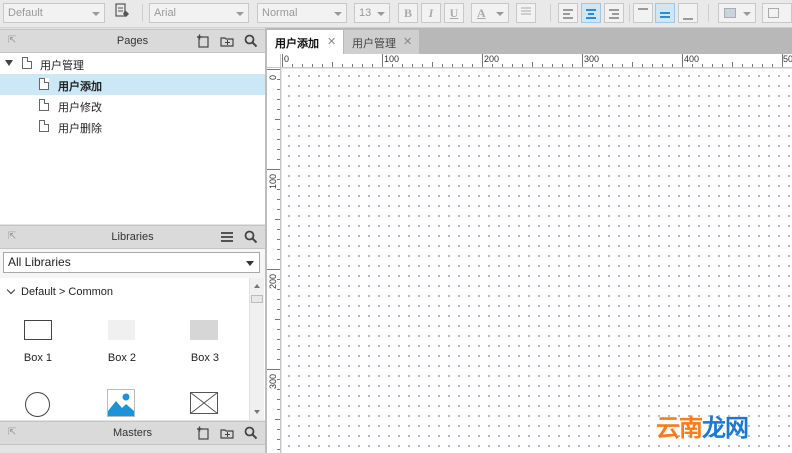 The height and width of the screenshot is (453, 792). I want to click on library-breadcrumb-label: Default > Common, so click(67, 292).